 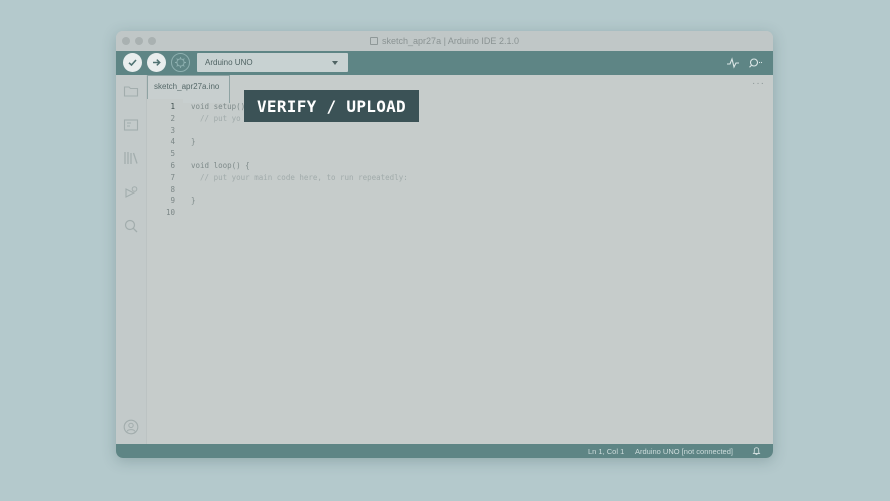 I want to click on debug-icon, so click(x=131, y=192).